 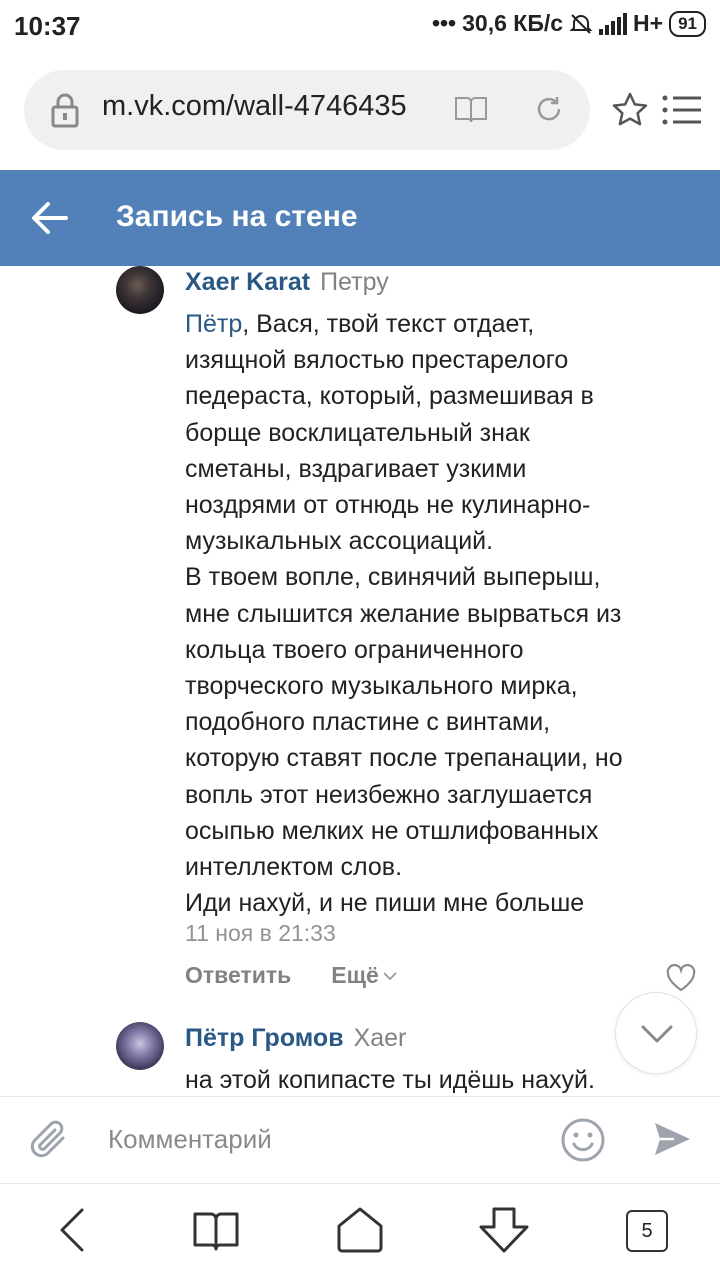 What do you see at coordinates (355, 975) in the screenshot?
I see `more-label: Ещё` at bounding box center [355, 975].